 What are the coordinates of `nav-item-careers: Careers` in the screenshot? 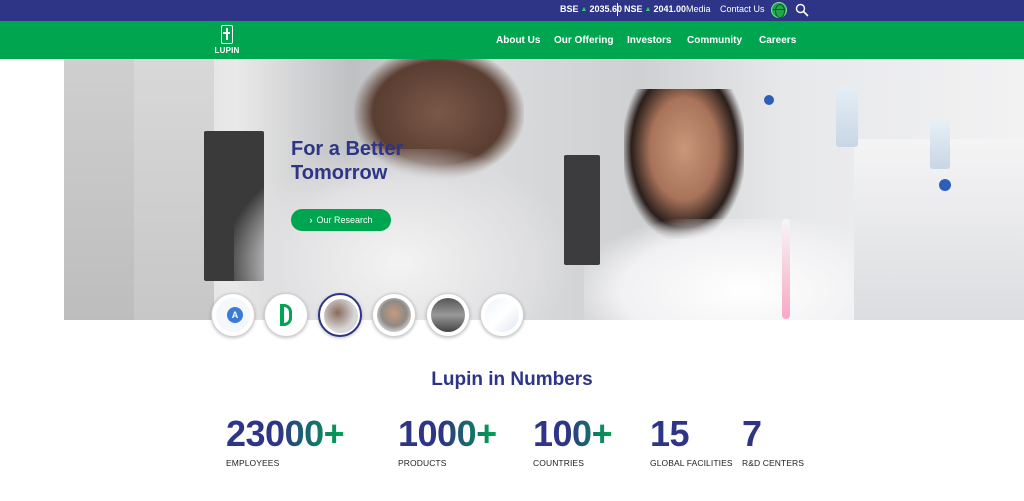 It's located at (777, 40).